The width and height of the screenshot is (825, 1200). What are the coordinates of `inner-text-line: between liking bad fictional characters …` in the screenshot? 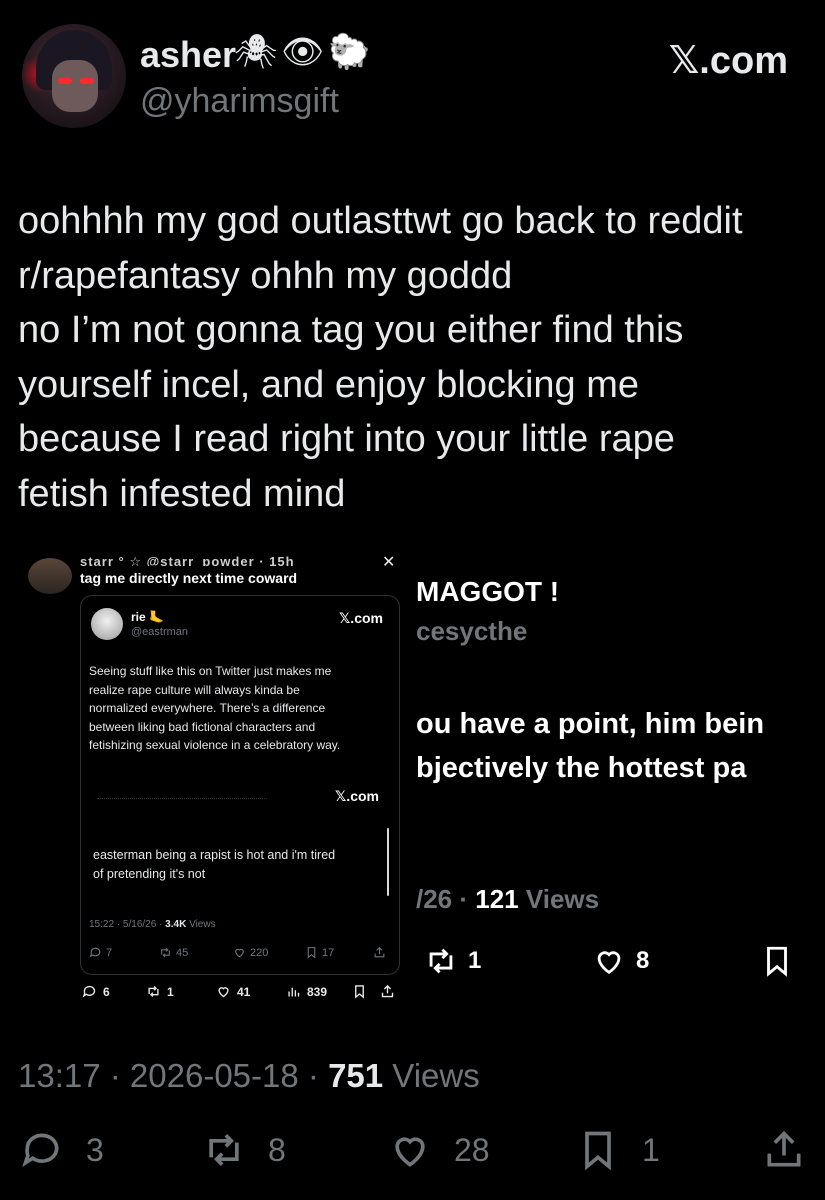 It's located at (202, 726).